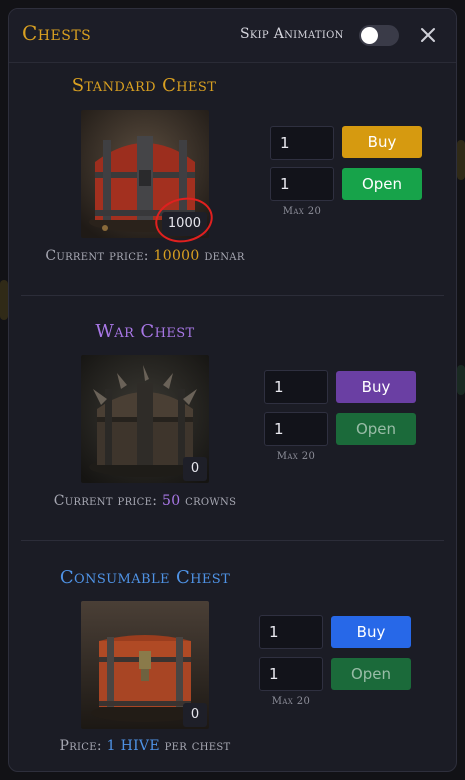 The width and height of the screenshot is (465, 780). I want to click on price-unit: crowns, so click(208, 501).